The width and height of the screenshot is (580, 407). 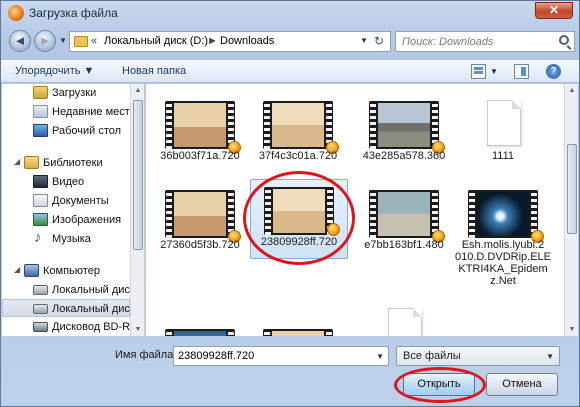 I want to click on sidebar-item-local-disk-c: Локальный диск, so click(x=66, y=290).